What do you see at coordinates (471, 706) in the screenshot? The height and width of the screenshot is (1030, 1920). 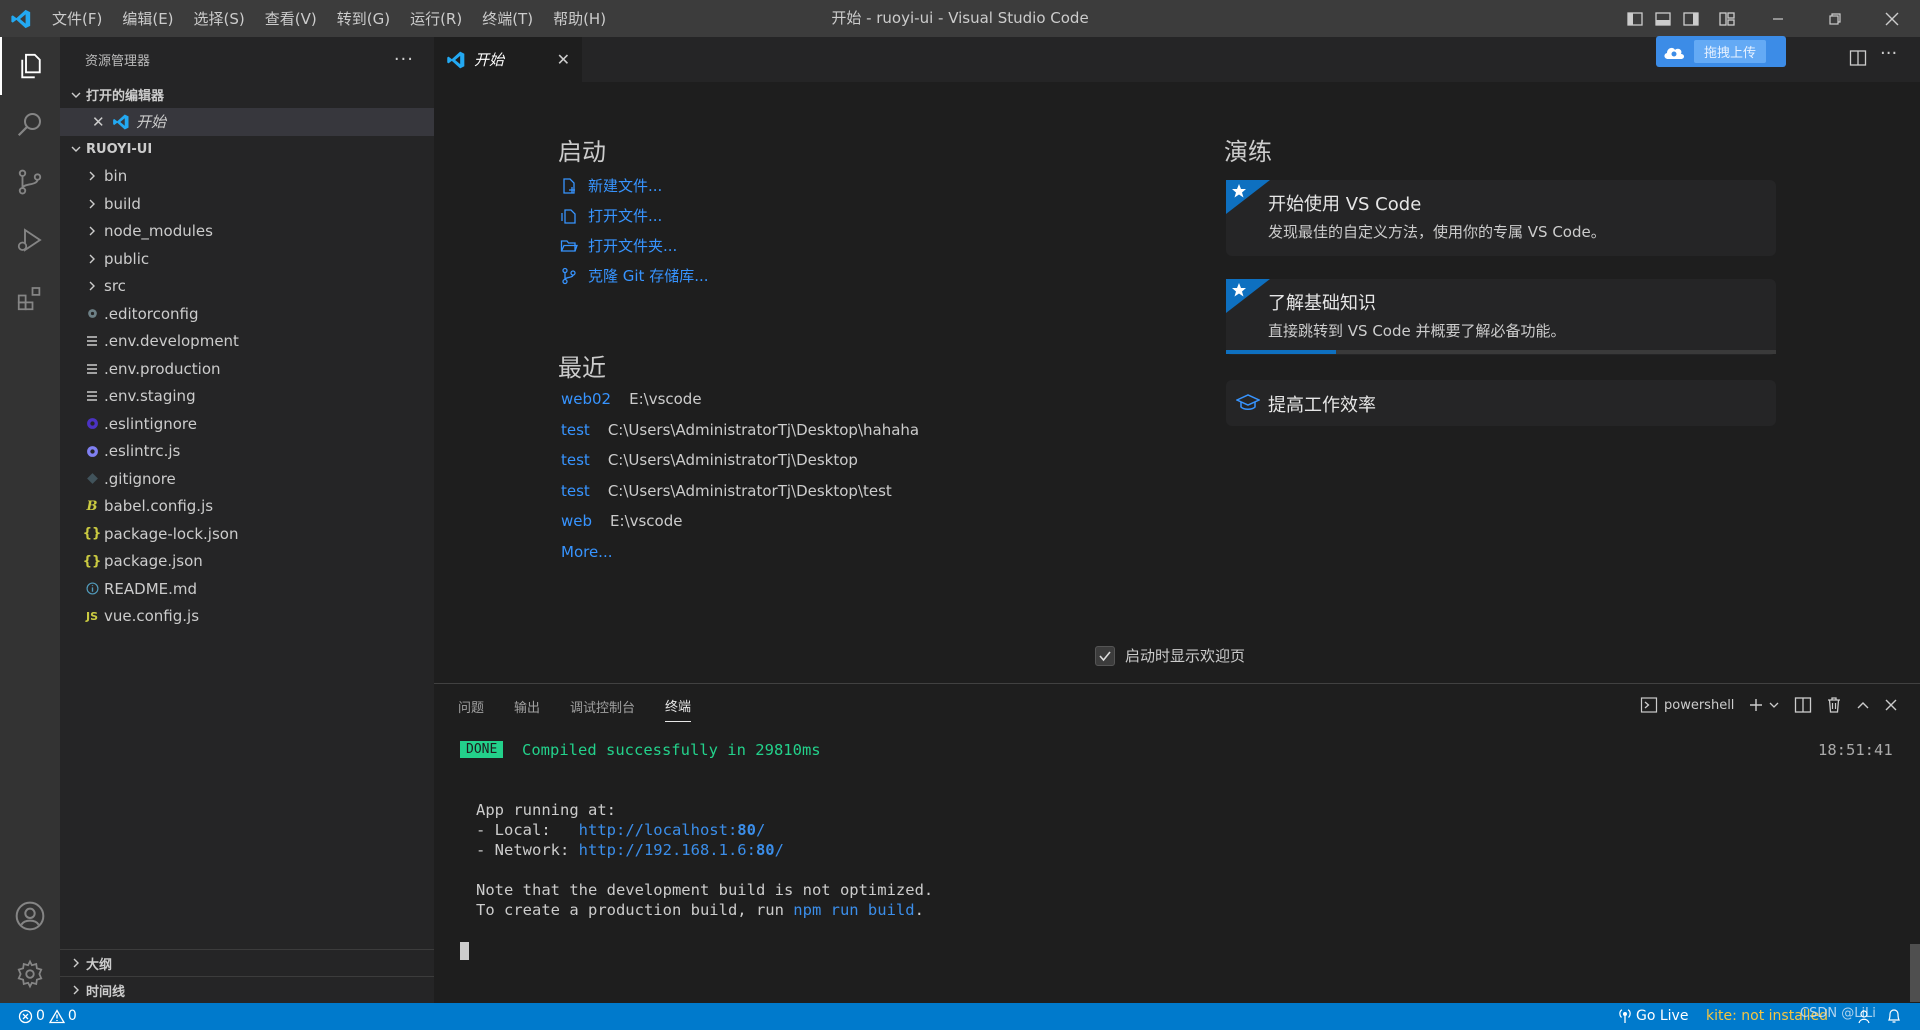 I see `tab-problems: 问题` at bounding box center [471, 706].